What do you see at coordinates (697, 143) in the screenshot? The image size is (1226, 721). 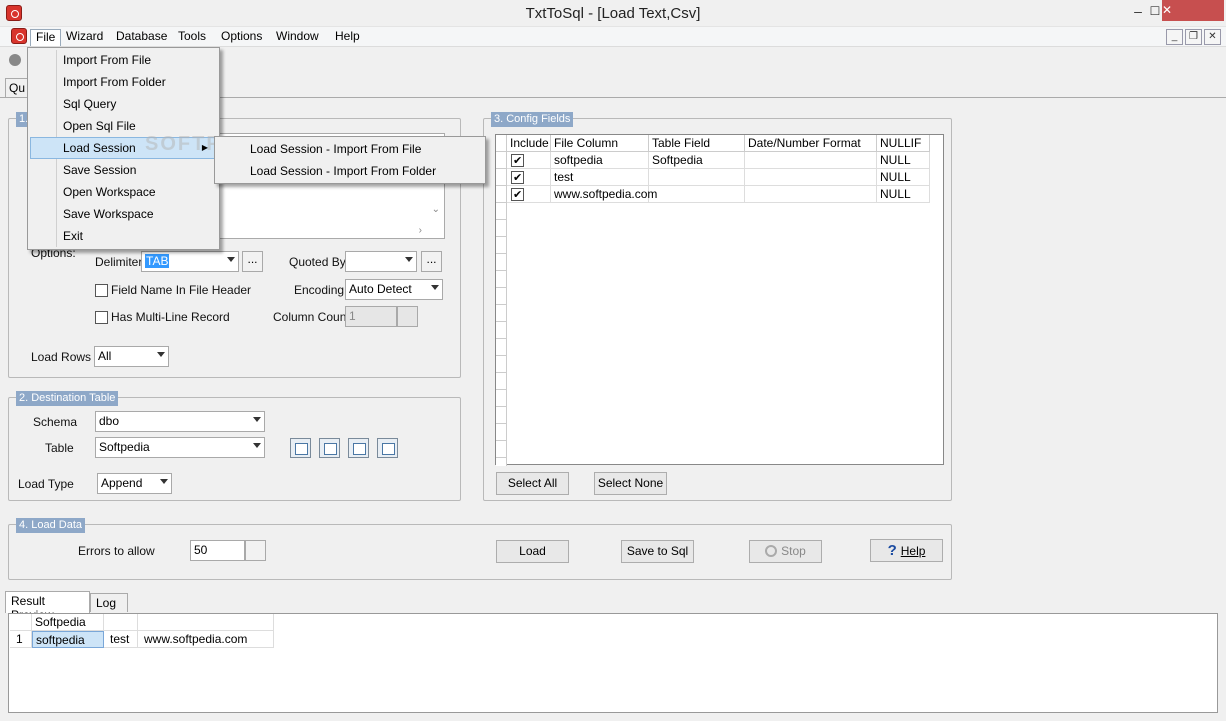 I see `col-table-field: Table Field` at bounding box center [697, 143].